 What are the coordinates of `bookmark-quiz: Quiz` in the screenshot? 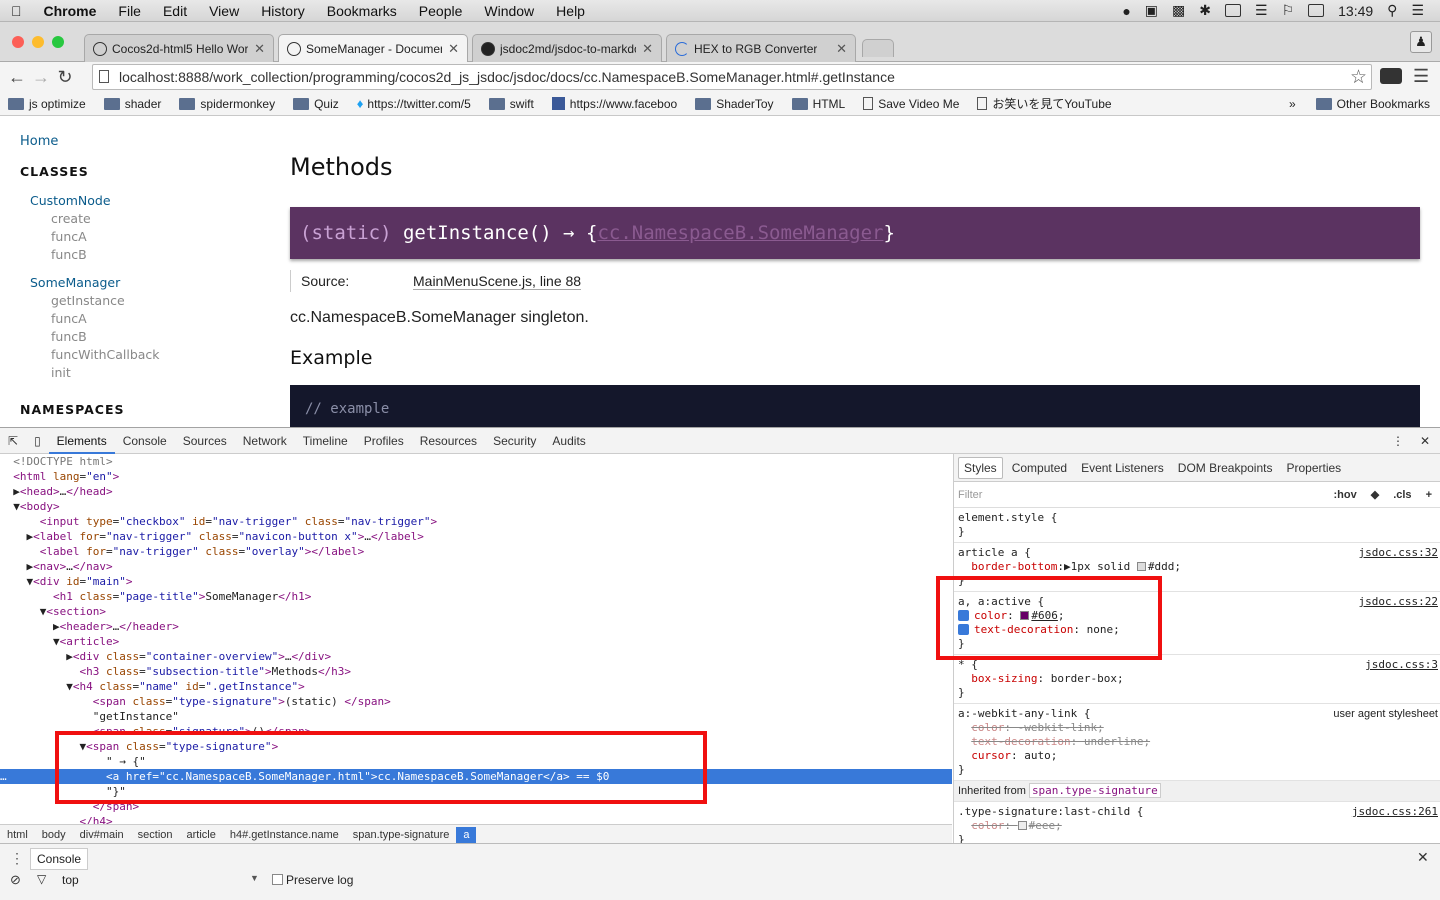 It's located at (316, 104).